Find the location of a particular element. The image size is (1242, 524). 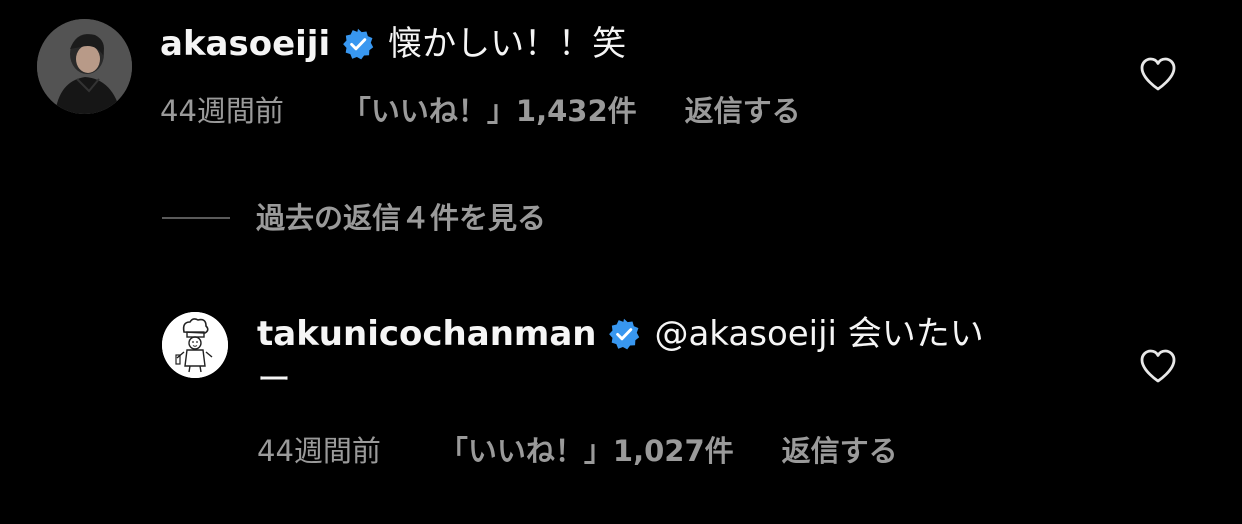

reply-likes-count: 「いいね！」1,027件 is located at coordinates (586, 451).